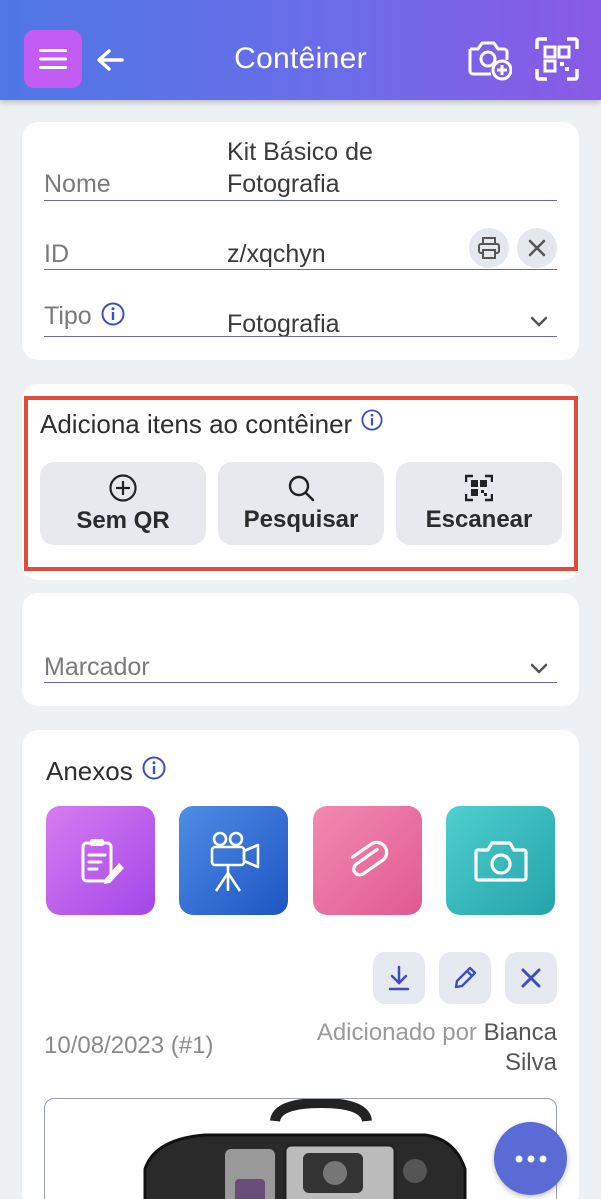  I want to click on add-file-button, so click(367, 860).